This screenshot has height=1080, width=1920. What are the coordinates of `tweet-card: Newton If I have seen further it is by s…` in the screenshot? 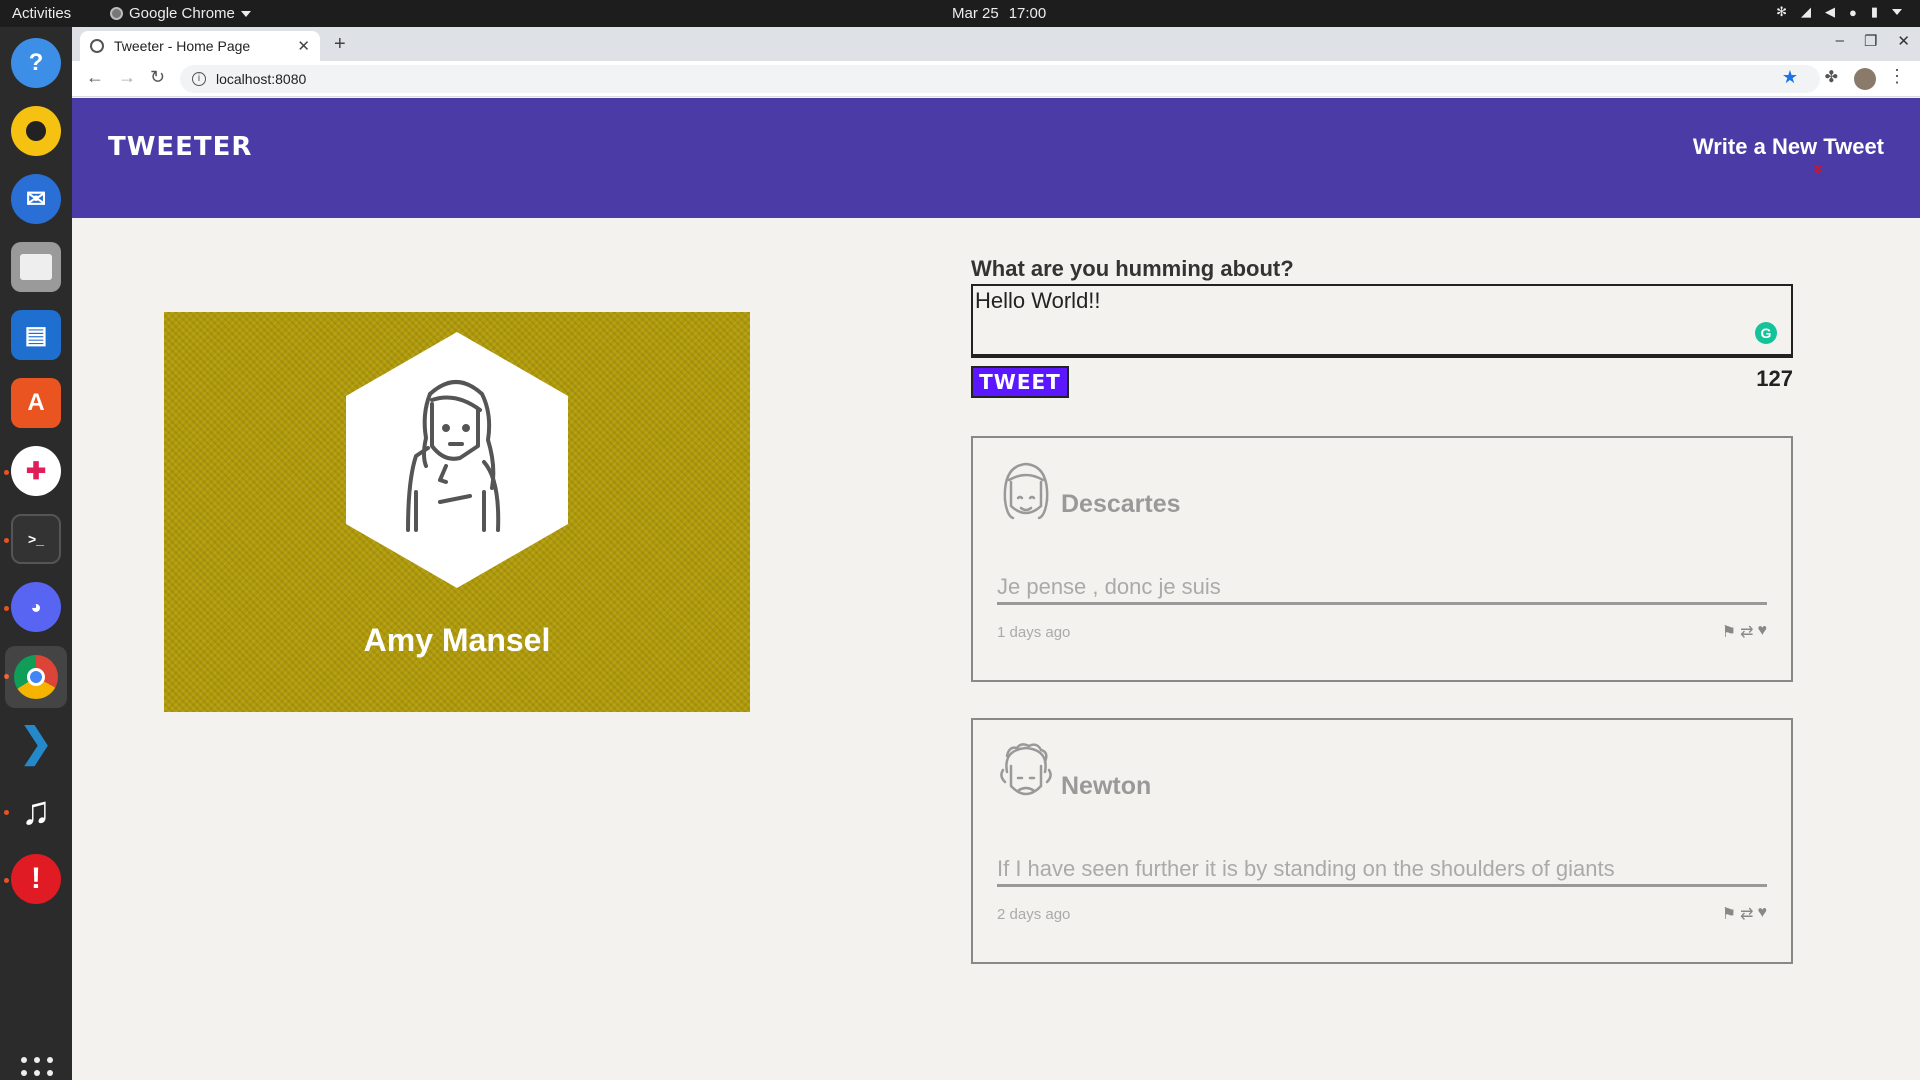 It's located at (1382, 841).